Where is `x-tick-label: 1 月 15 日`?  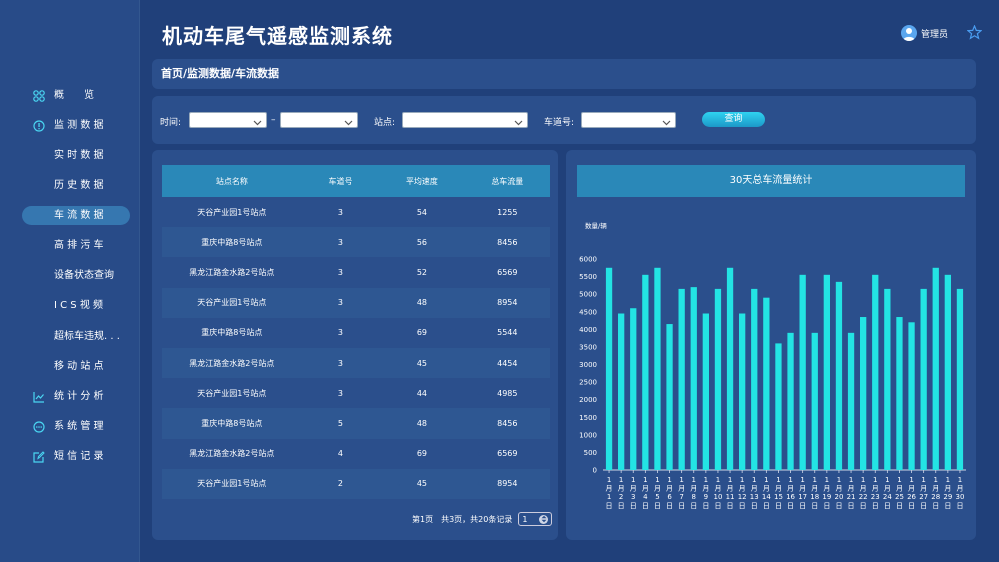 x-tick-label: 1 月 15 日 is located at coordinates (778, 493).